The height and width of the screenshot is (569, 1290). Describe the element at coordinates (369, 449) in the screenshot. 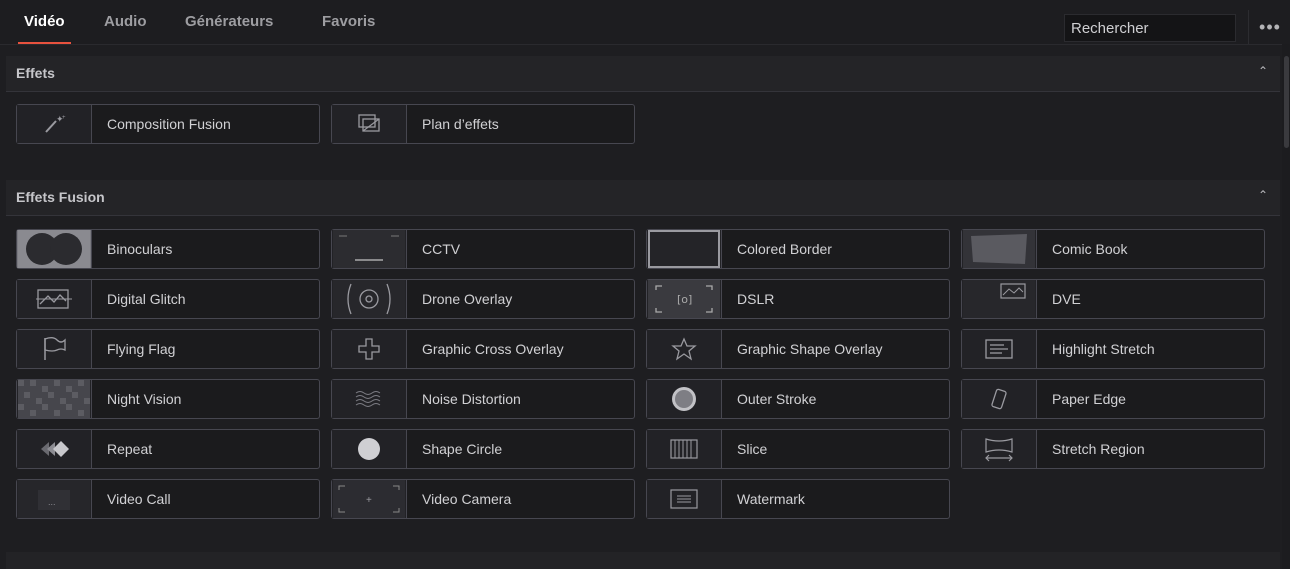

I see `circle-icon` at that location.